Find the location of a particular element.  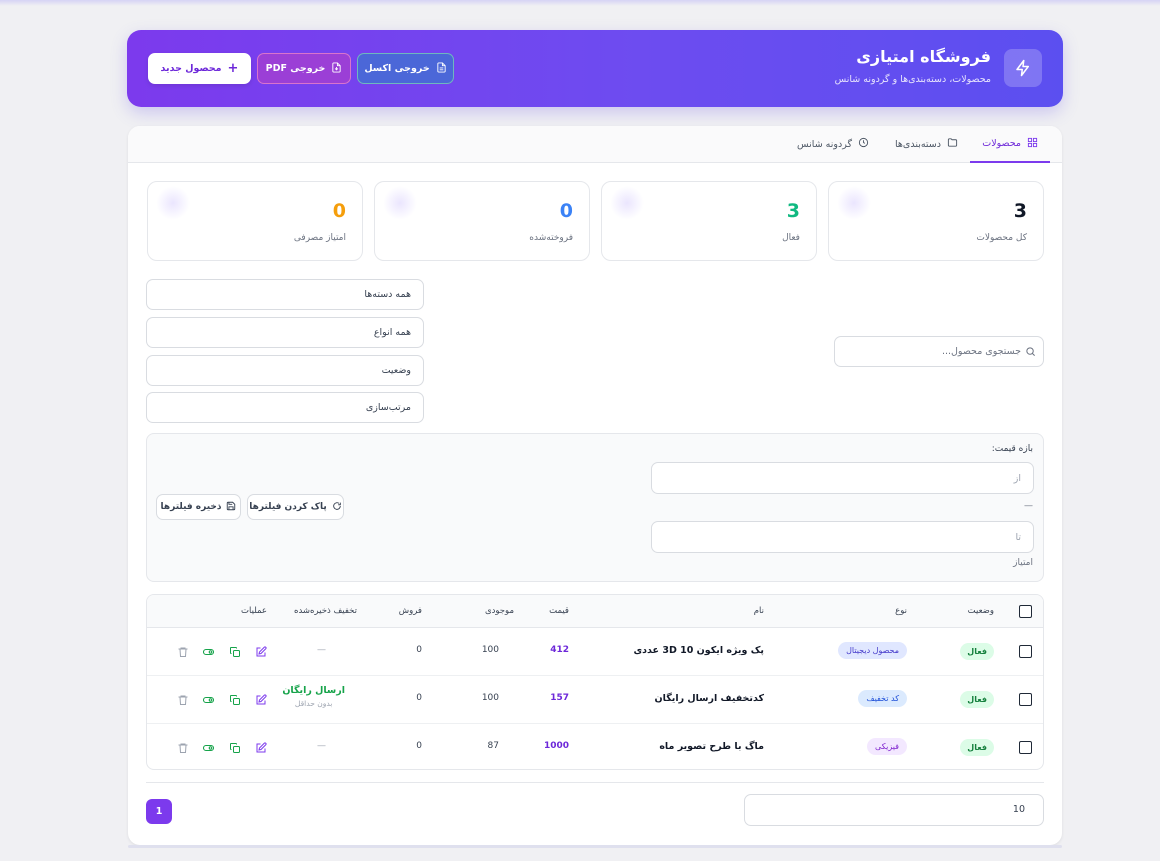

stat-card-total: 3 کل محصولات is located at coordinates (936, 221).